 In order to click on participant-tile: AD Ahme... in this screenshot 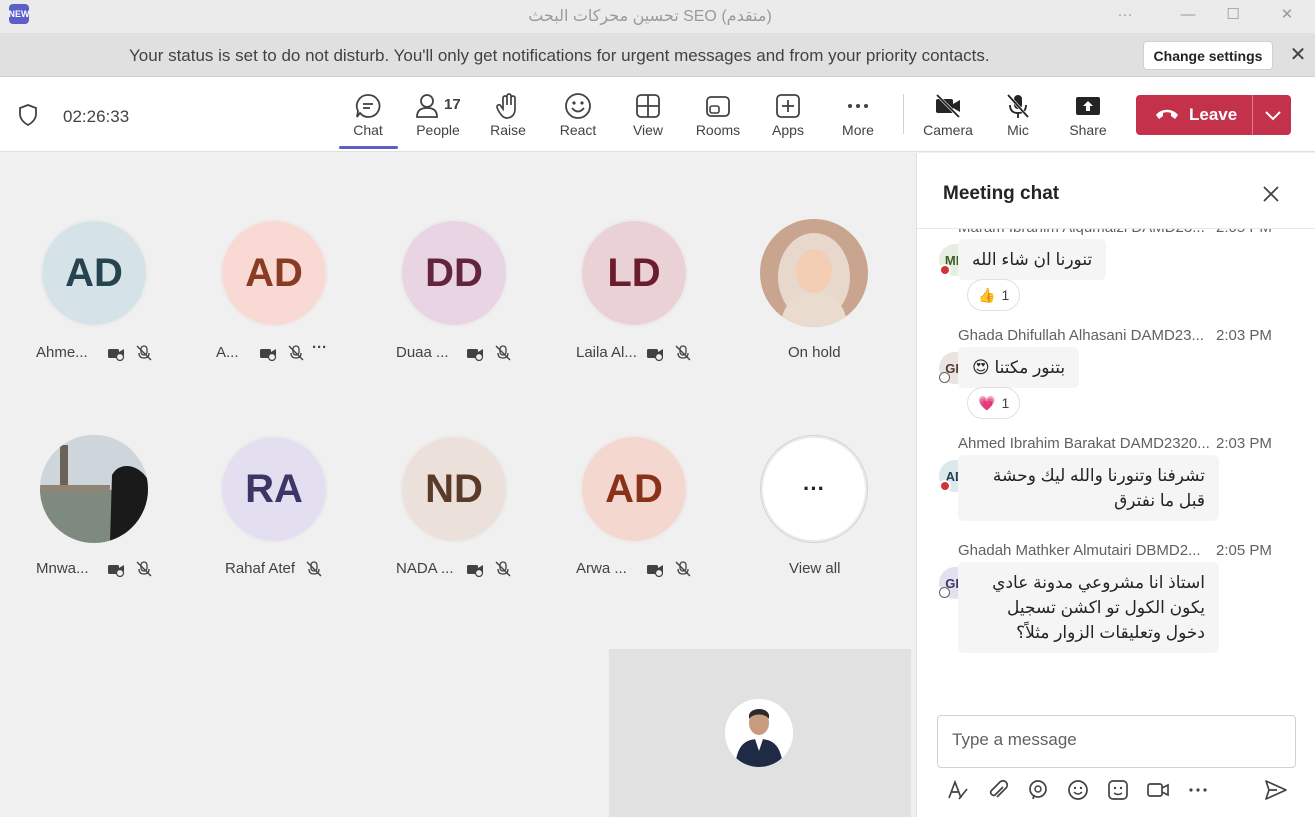, I will do `click(93, 319)`.